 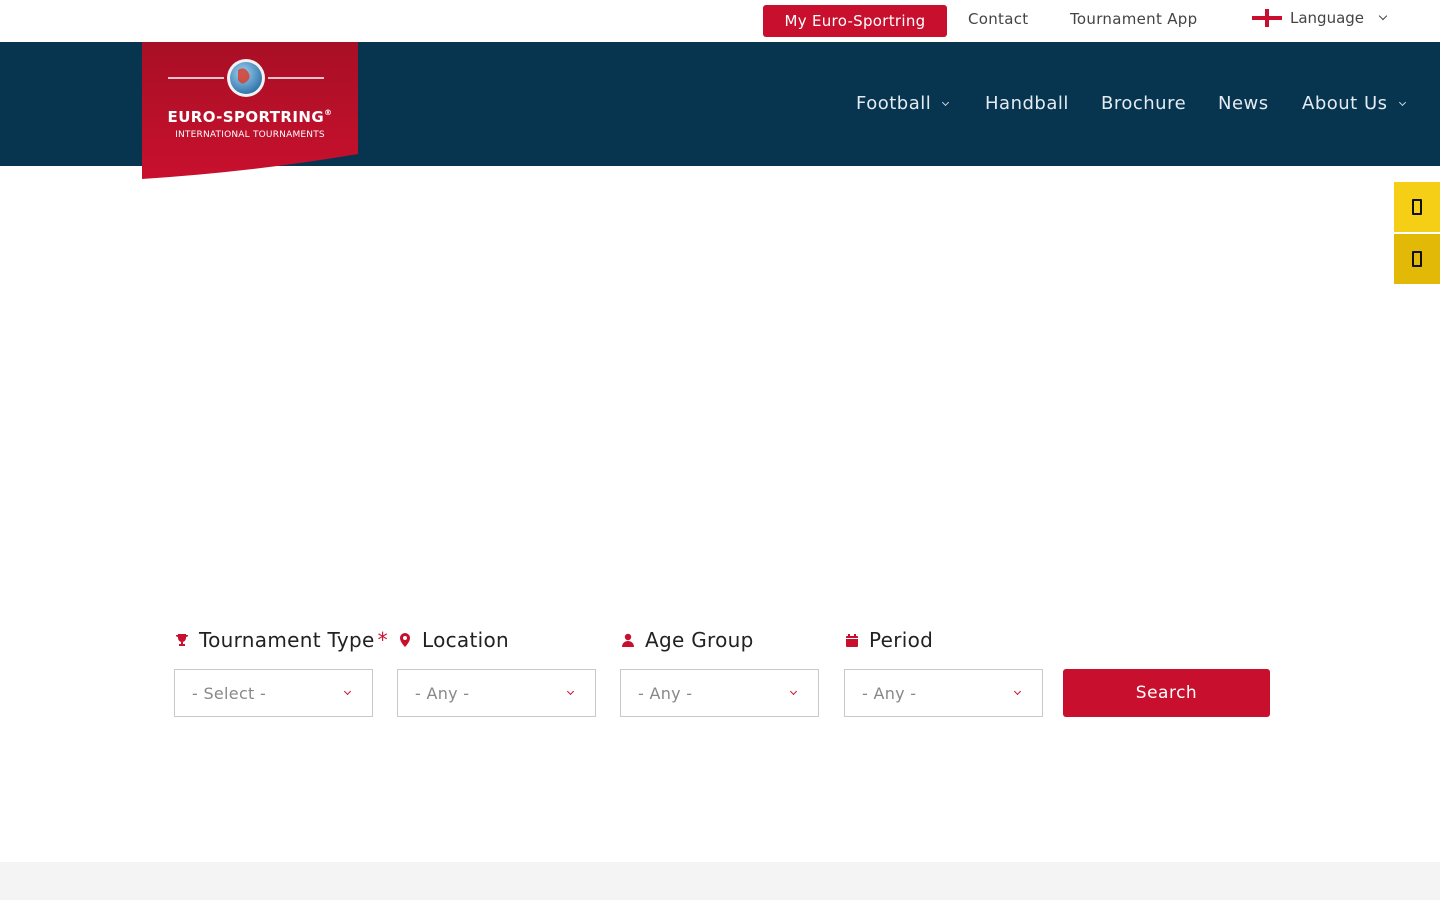 I want to click on required-mark: *, so click(x=382, y=640).